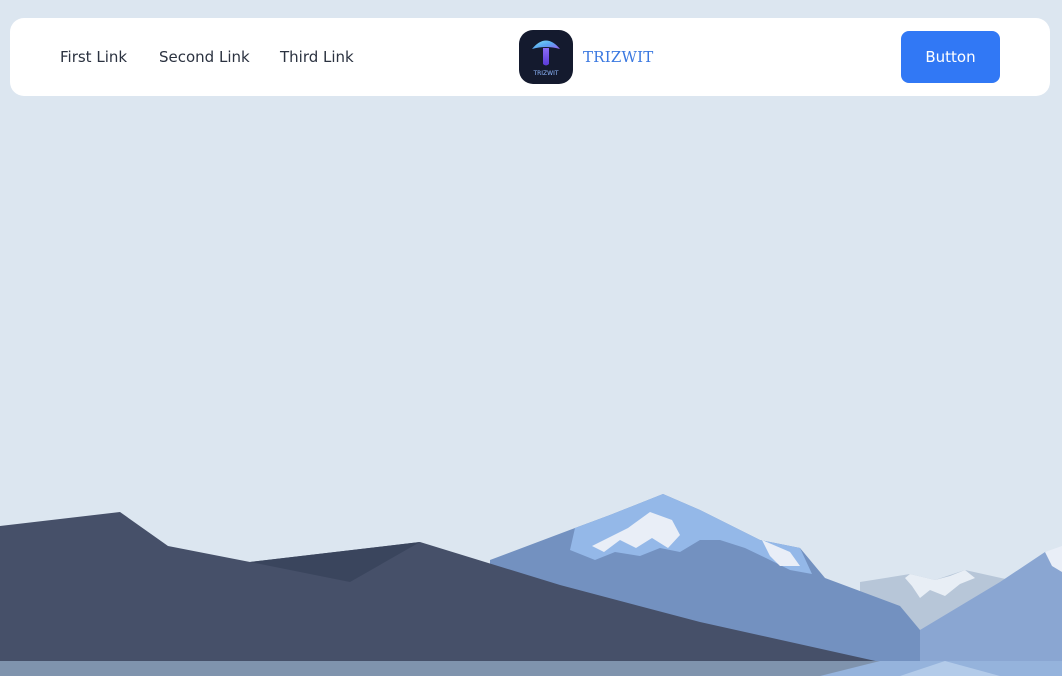 This screenshot has width=1062, height=676. What do you see at coordinates (93, 57) in the screenshot?
I see `nav-link-first: First Link` at bounding box center [93, 57].